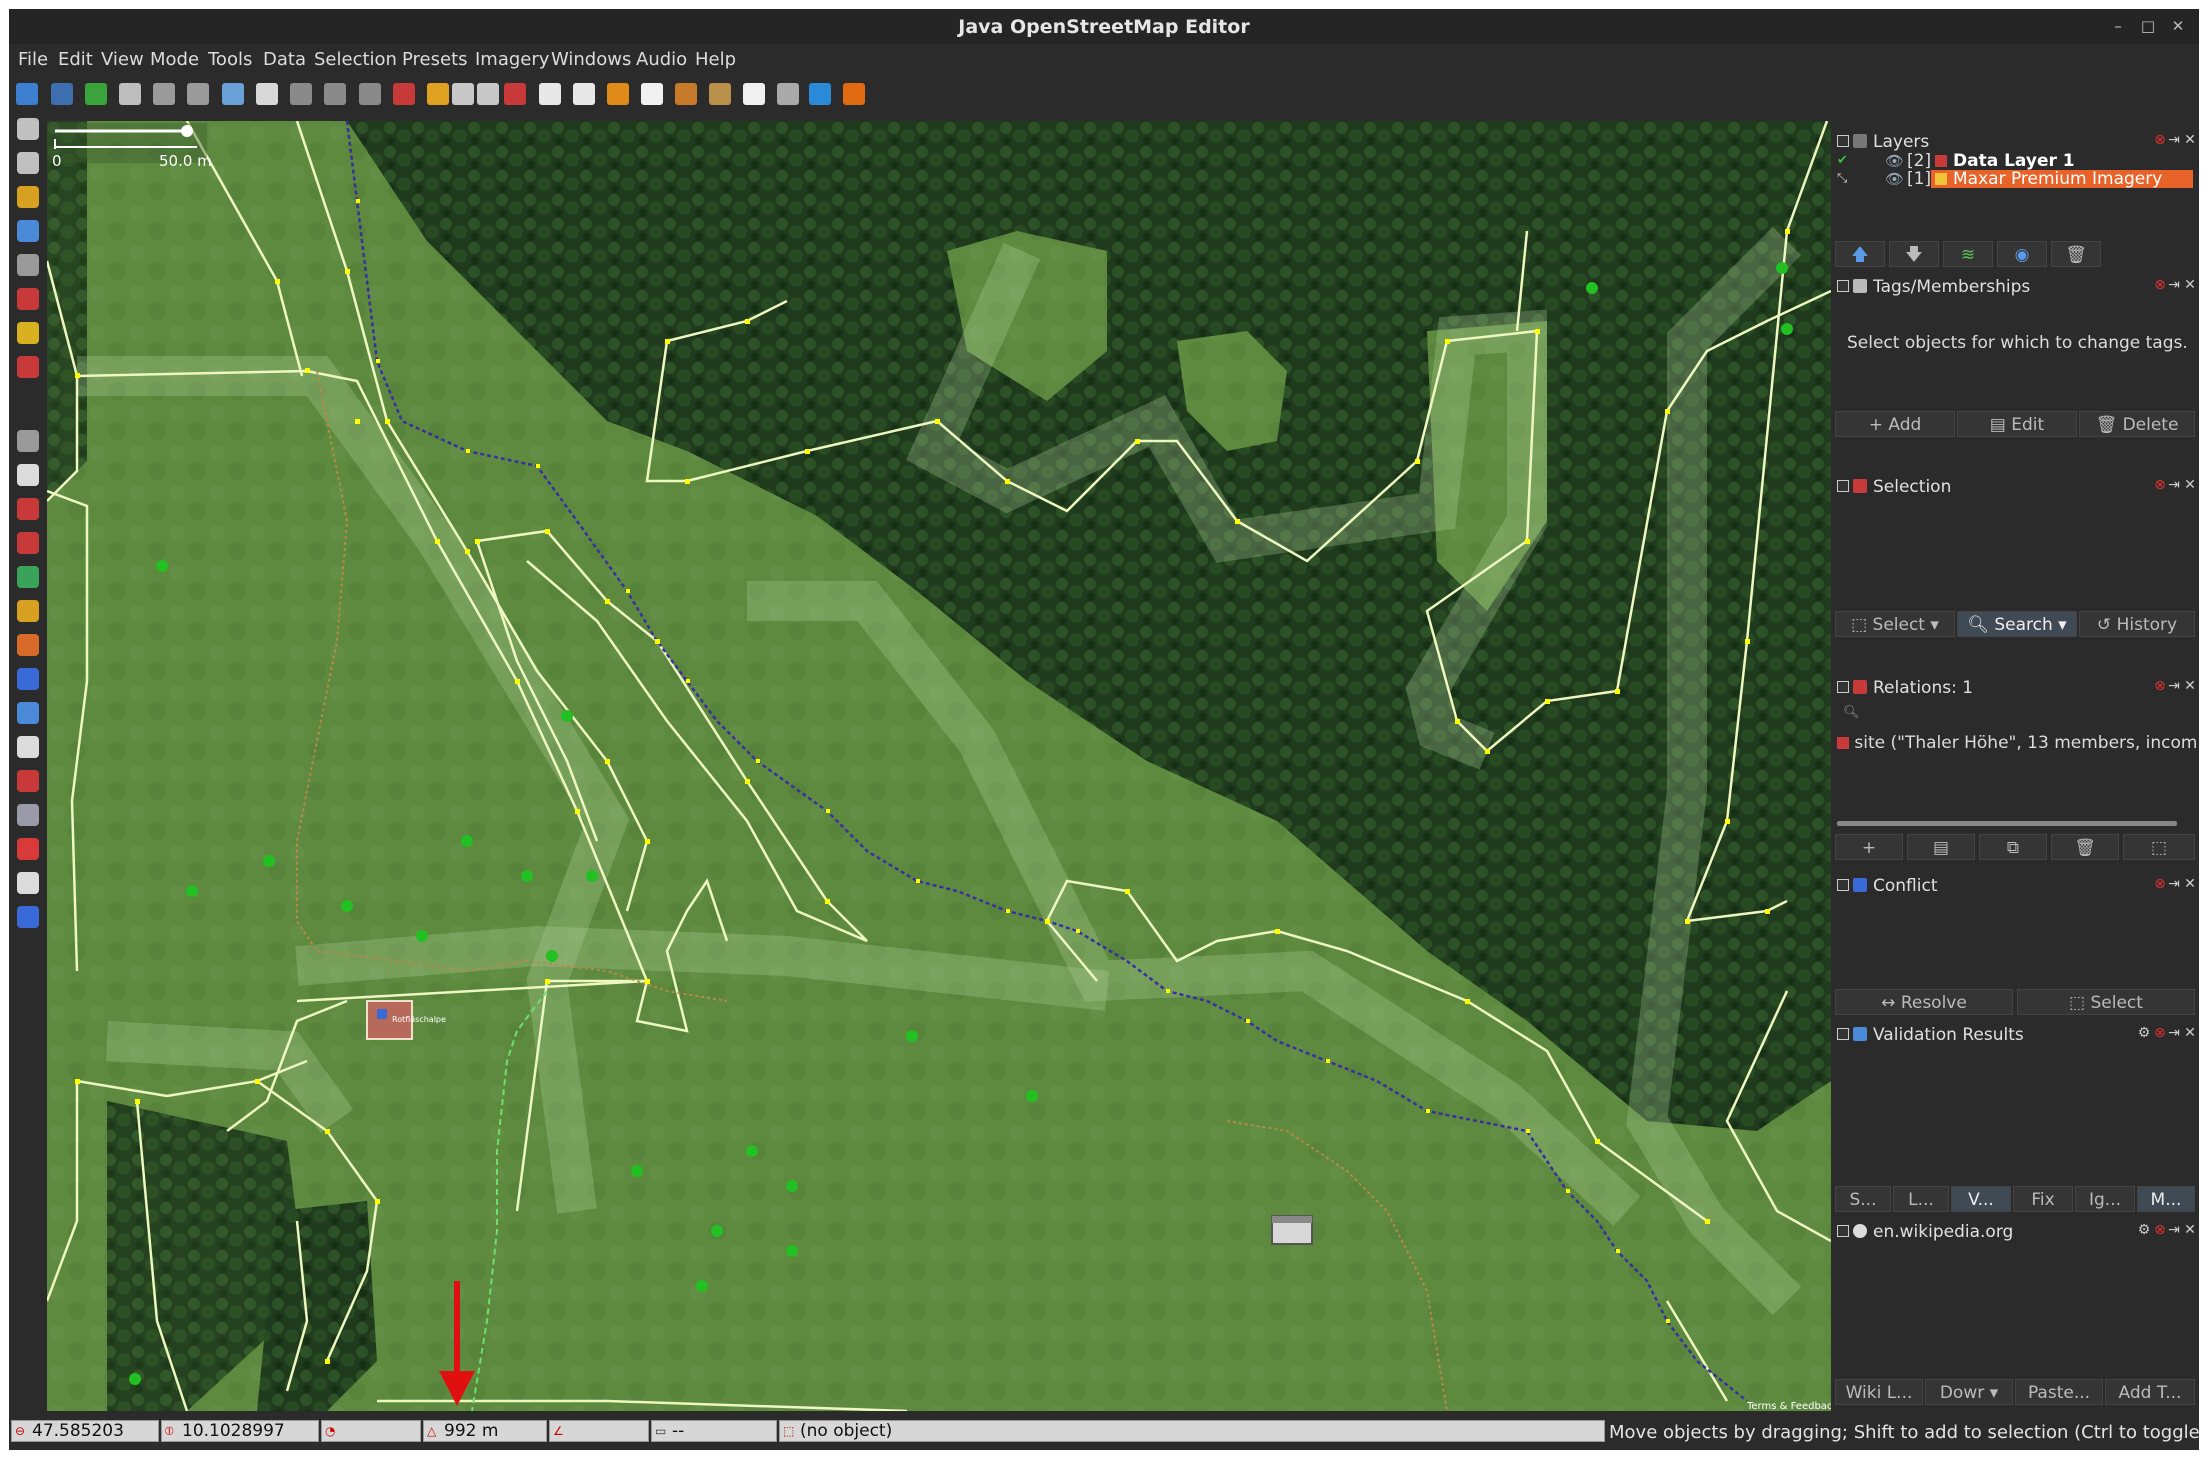 This screenshot has height=1457, width=2208. I want to click on map-paint-icon, so click(28, 577).